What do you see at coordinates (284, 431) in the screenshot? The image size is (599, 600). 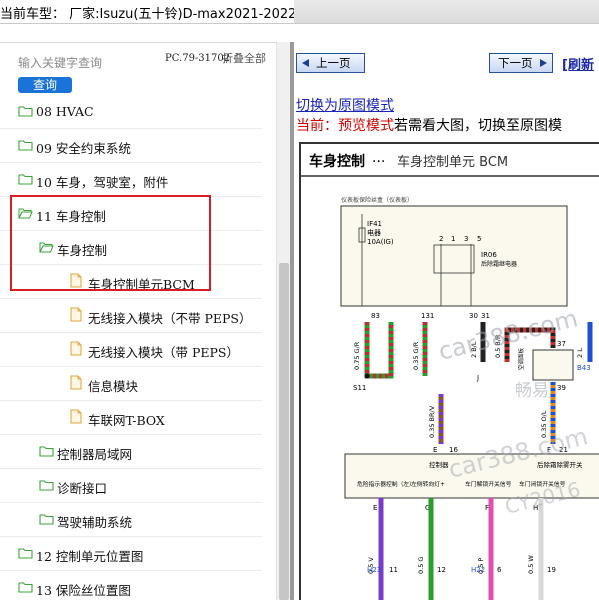 I see `scrollbar-thumb` at bounding box center [284, 431].